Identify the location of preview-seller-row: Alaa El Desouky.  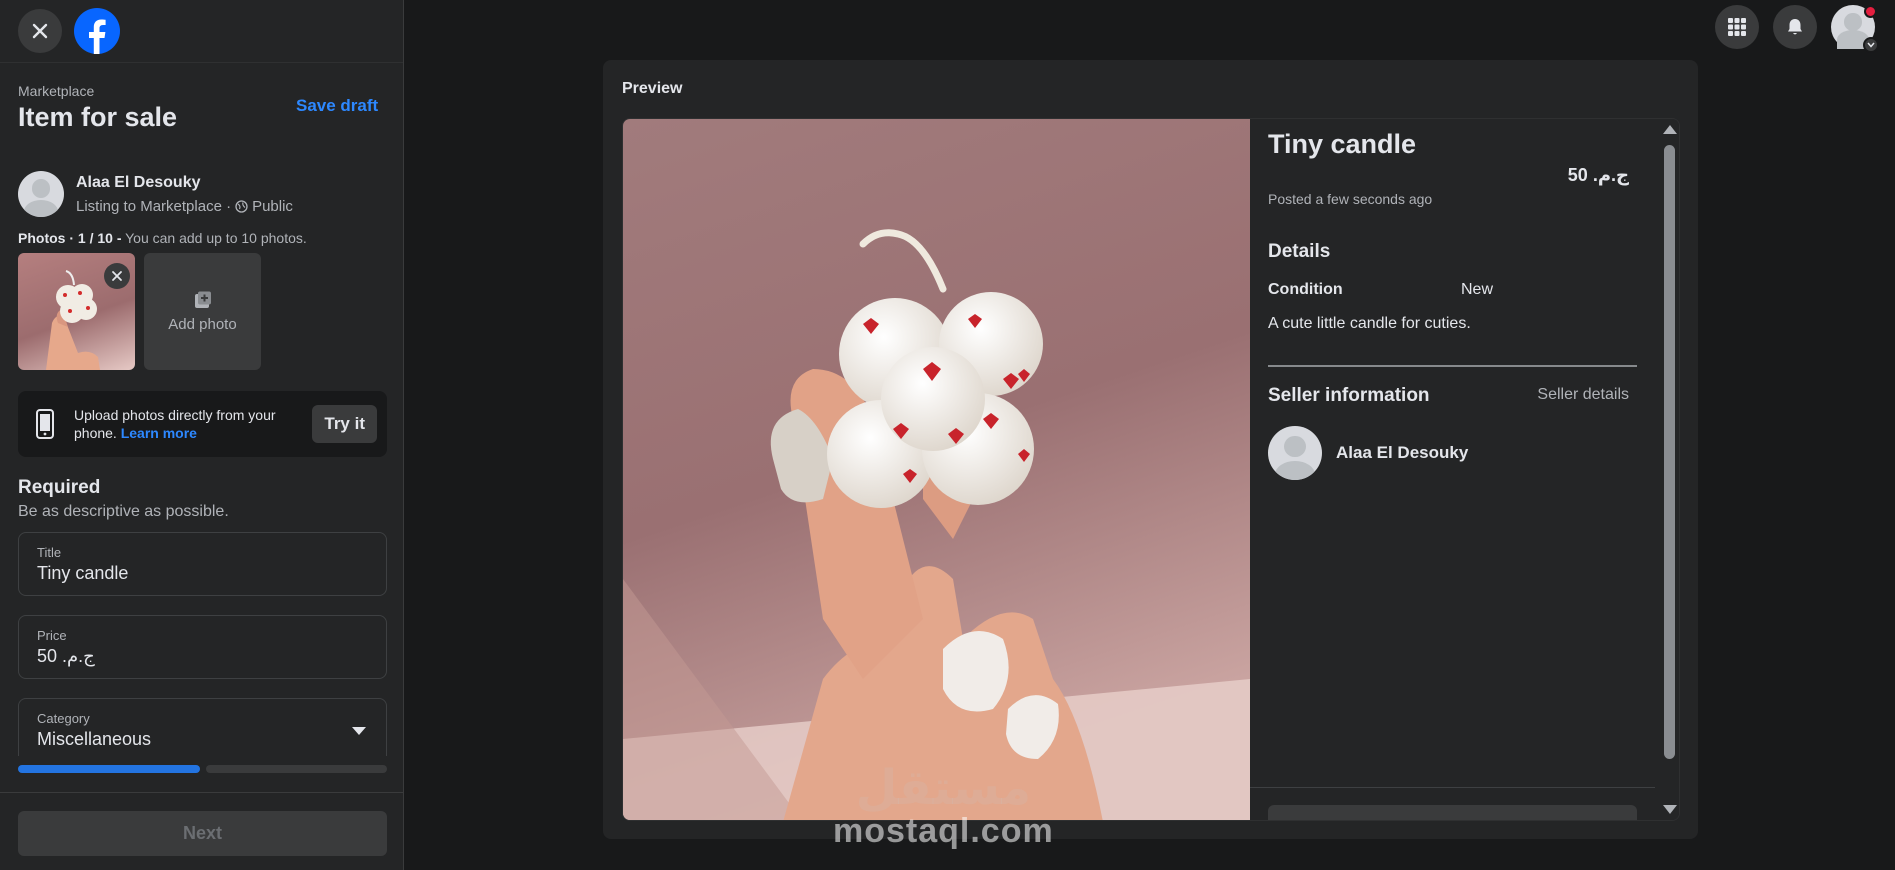
(1368, 453).